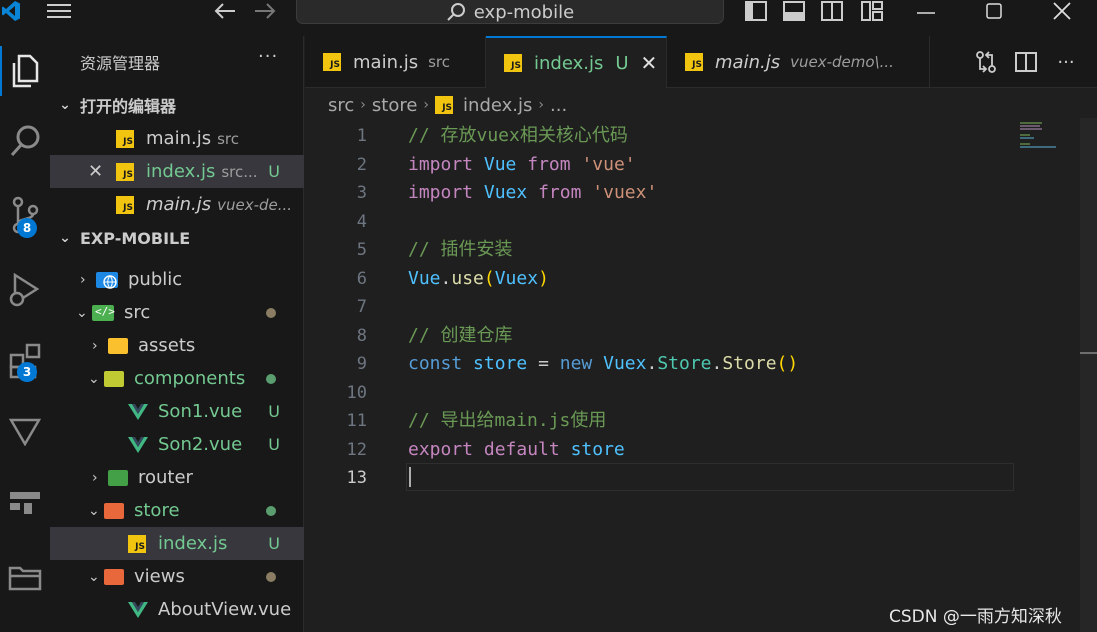 The image size is (1097, 632). Describe the element at coordinates (576, 363) in the screenshot. I see `keyword: new` at that location.